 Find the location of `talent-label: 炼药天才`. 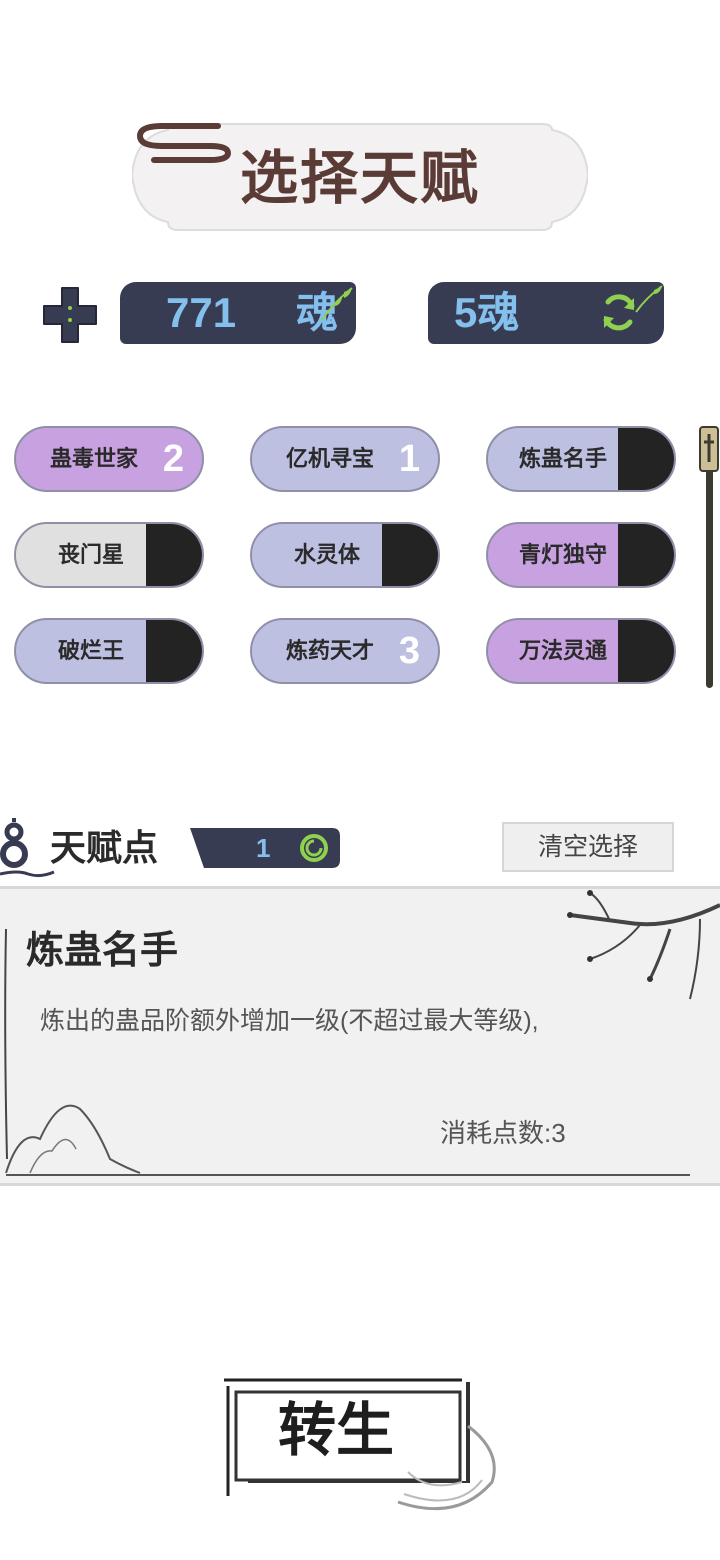

talent-label: 炼药天才 is located at coordinates (329, 650).